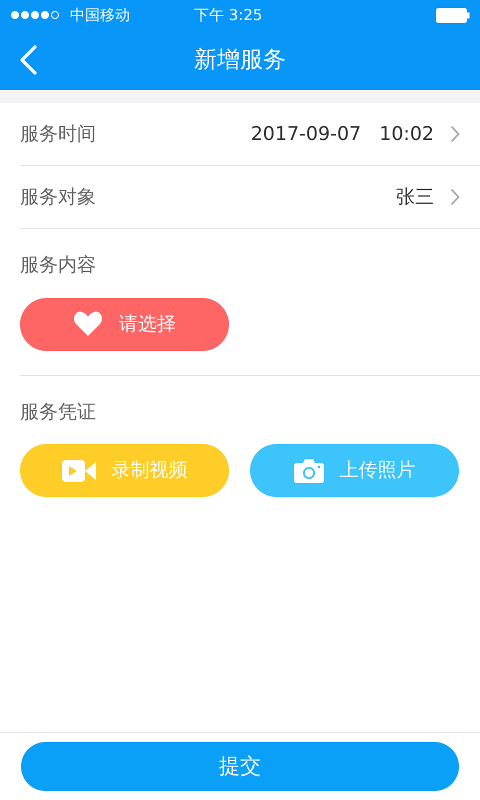  I want to click on status-time: 下午 3:25, so click(228, 15).